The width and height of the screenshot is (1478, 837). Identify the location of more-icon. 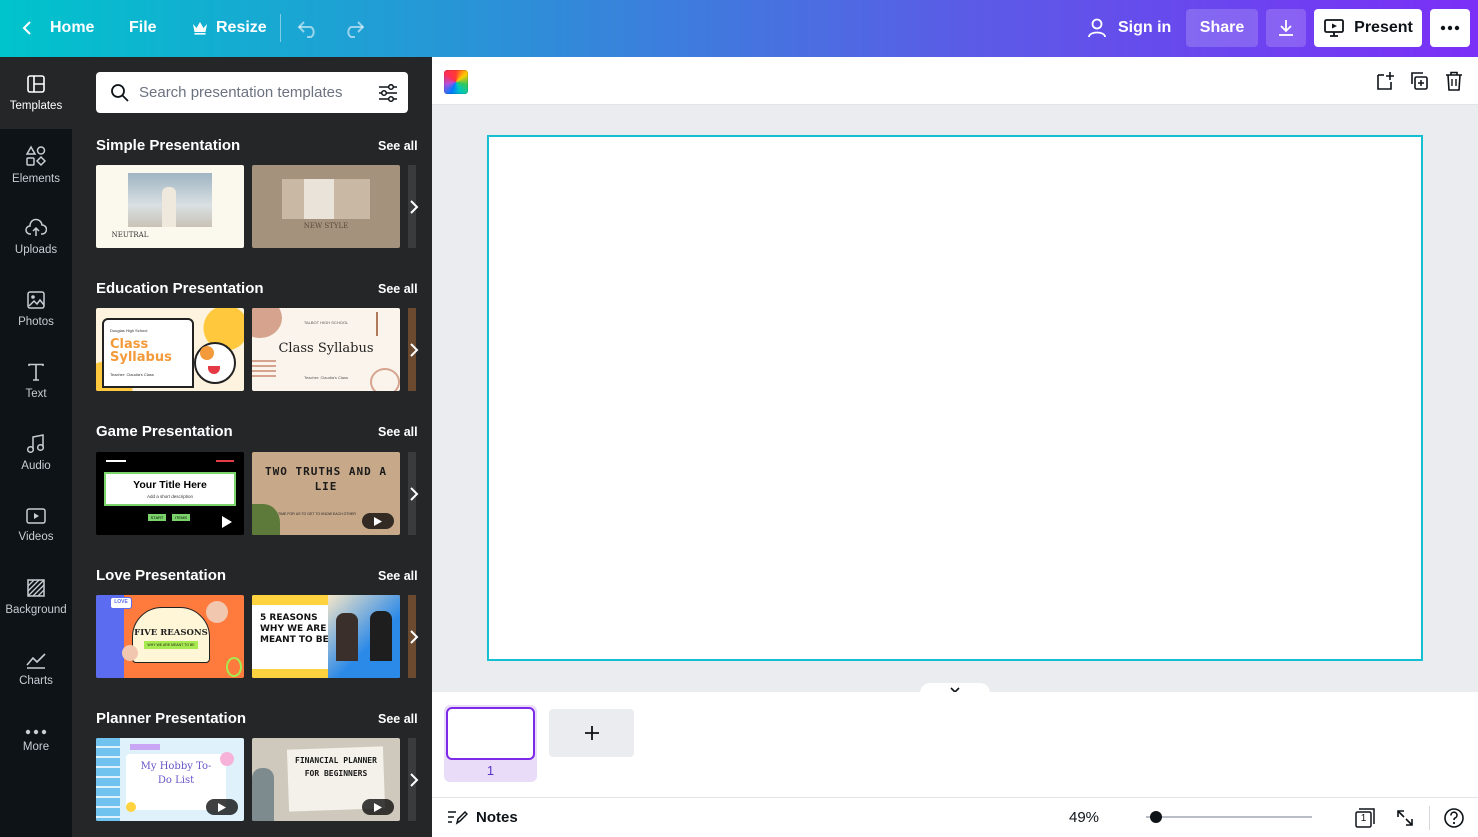
(36, 732).